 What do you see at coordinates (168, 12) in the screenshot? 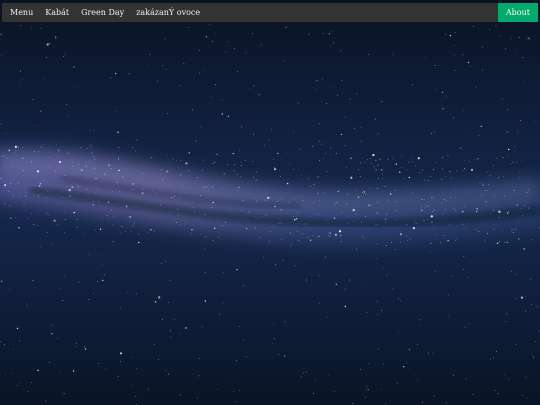
I see `nav-link-zakazane-ovoce: zakázanÝ ovoce` at bounding box center [168, 12].